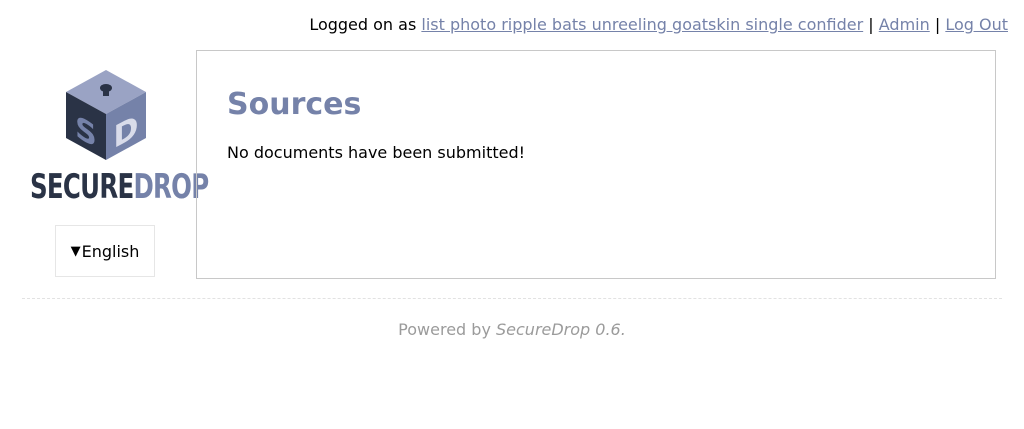 The height and width of the screenshot is (429, 1024). What do you see at coordinates (82, 187) in the screenshot?
I see `logo-secure-text: SECURE` at bounding box center [82, 187].